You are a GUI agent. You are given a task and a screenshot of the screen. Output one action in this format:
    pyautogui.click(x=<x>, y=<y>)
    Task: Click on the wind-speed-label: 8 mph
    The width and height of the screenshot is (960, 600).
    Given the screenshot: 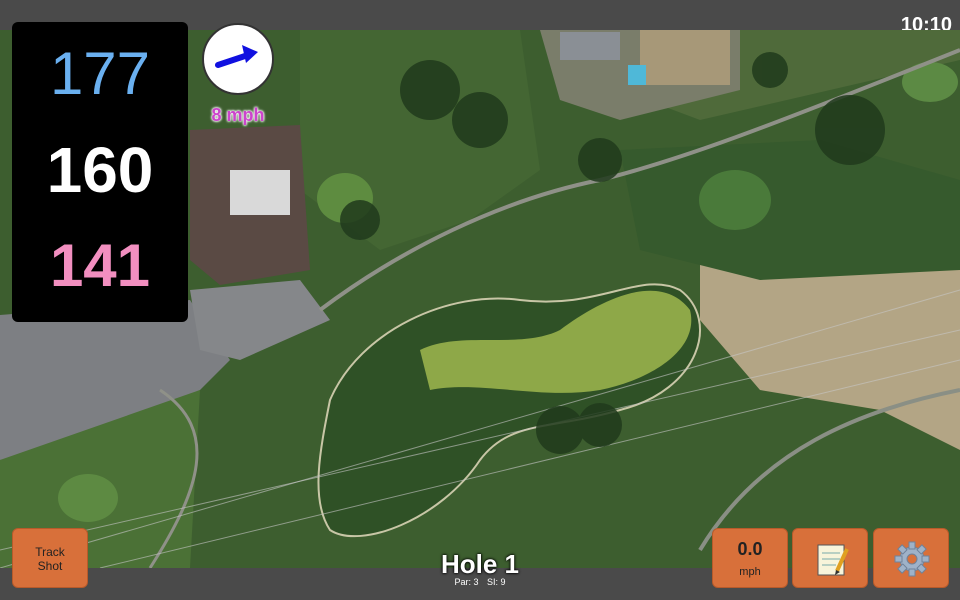 What is the action you would take?
    pyautogui.click(x=238, y=115)
    